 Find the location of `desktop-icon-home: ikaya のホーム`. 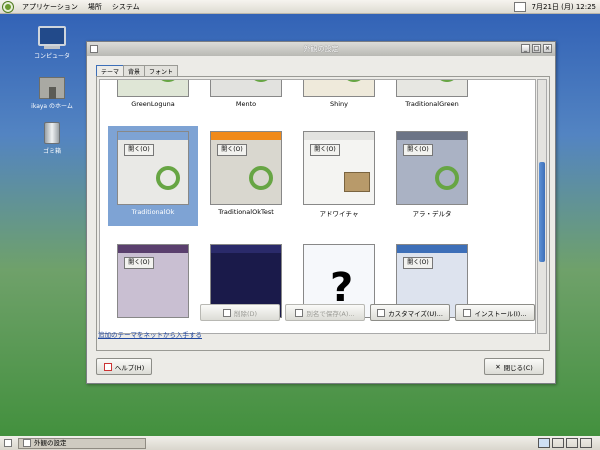

desktop-icon-home: ikaya のホーム is located at coordinates (52, 93).